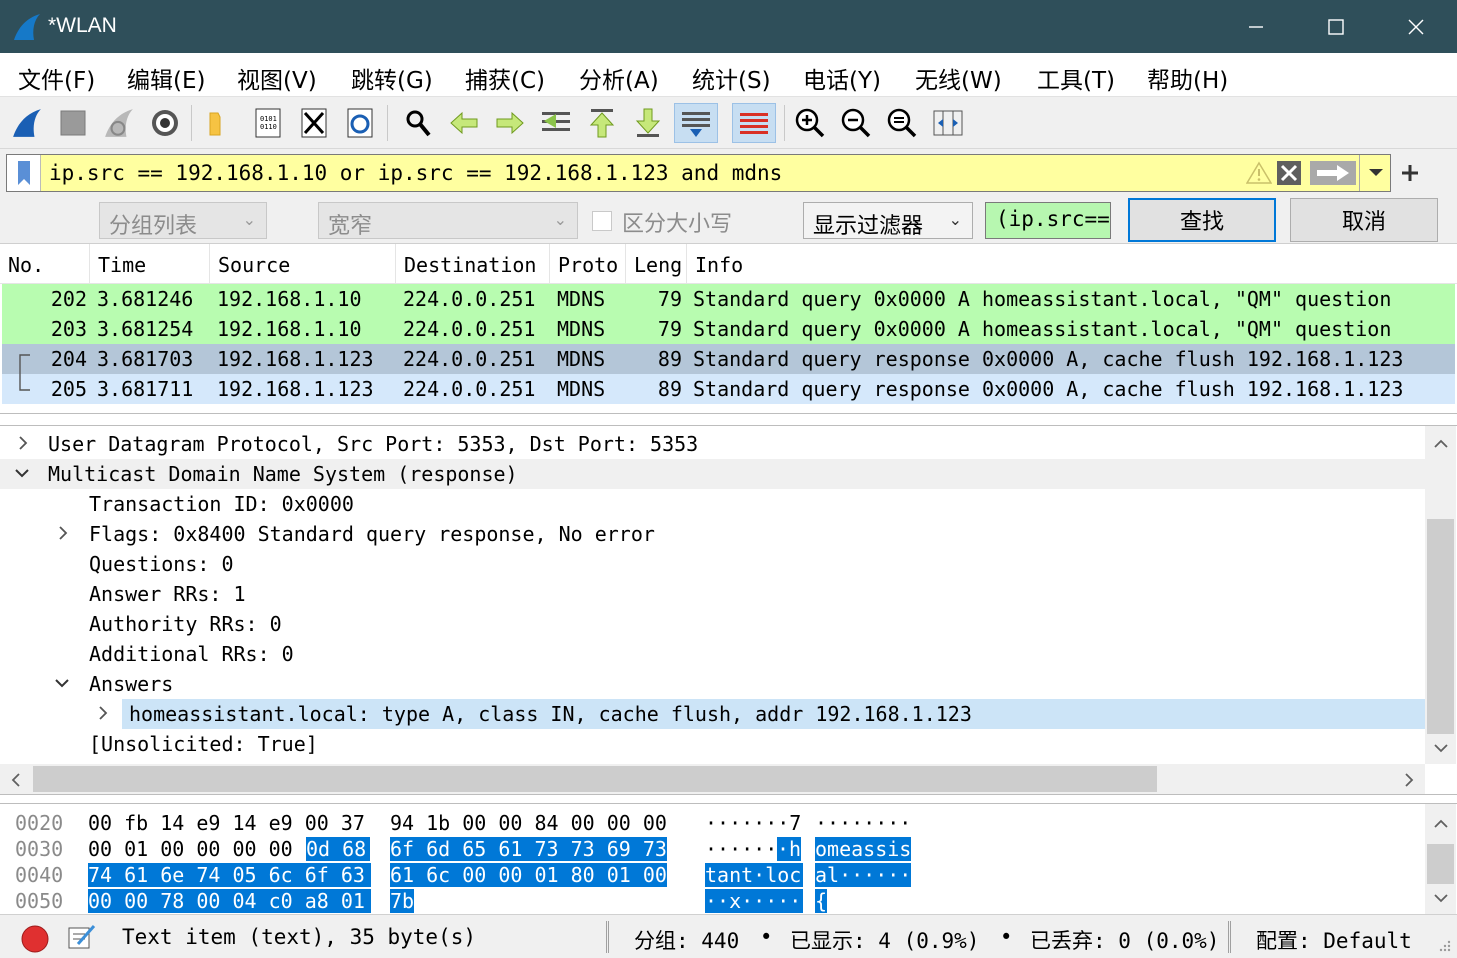 This screenshot has height=958, width=1457. I want to click on find-packet-button, so click(418, 123).